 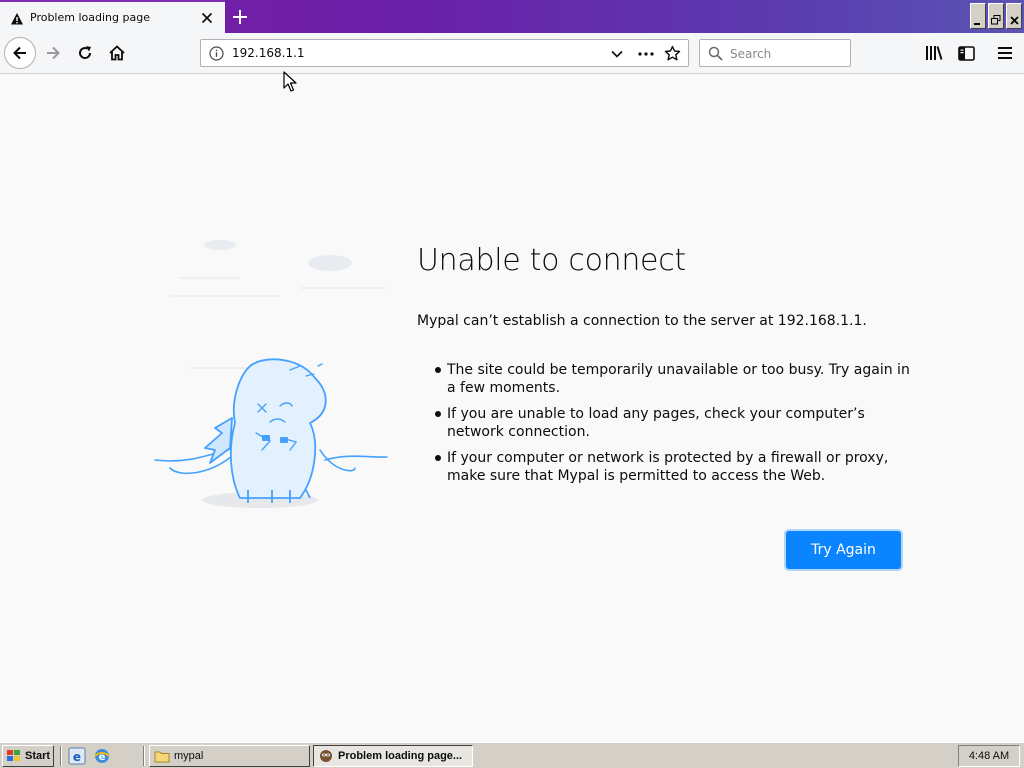 What do you see at coordinates (90, 17) in the screenshot?
I see `tab-title: Problem loading page` at bounding box center [90, 17].